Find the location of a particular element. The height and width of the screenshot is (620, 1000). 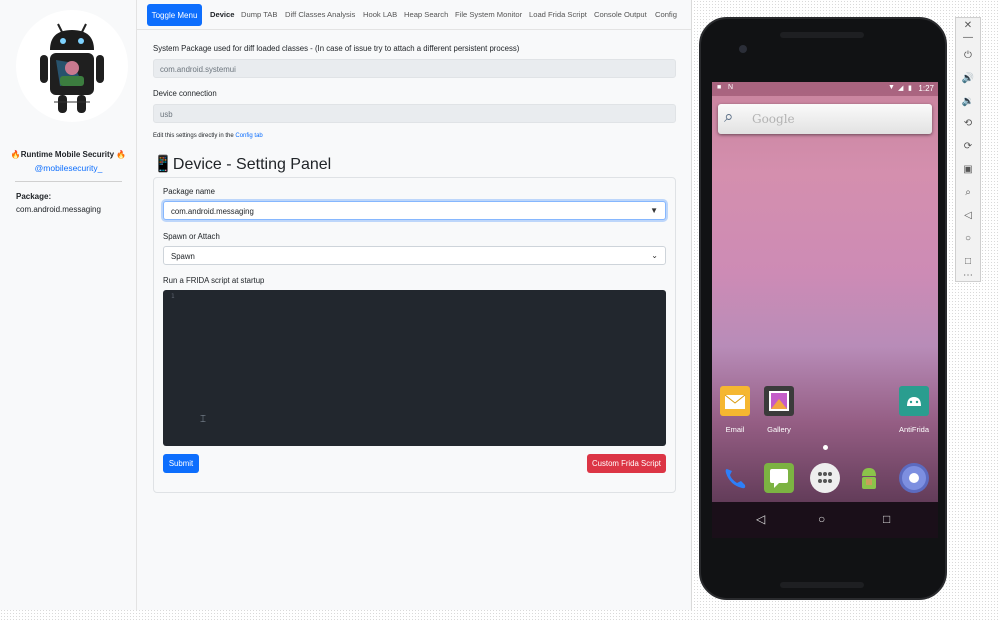

rms-android-app-icon is located at coordinates (869, 478).